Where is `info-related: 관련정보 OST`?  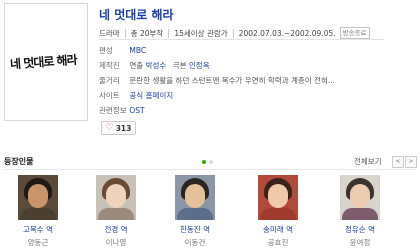
info-related: 관련정보 OST is located at coordinates (122, 110).